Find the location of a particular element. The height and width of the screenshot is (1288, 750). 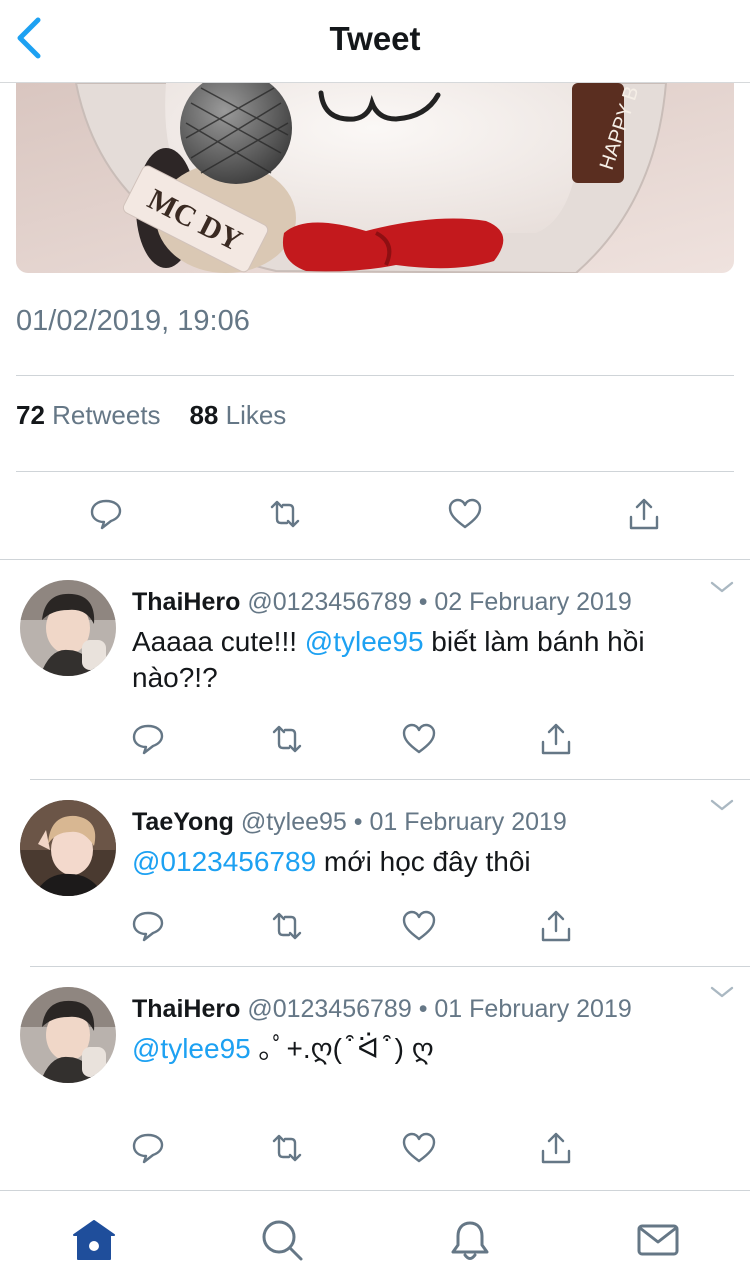

mention-link: @0123456789 is located at coordinates (224, 861).